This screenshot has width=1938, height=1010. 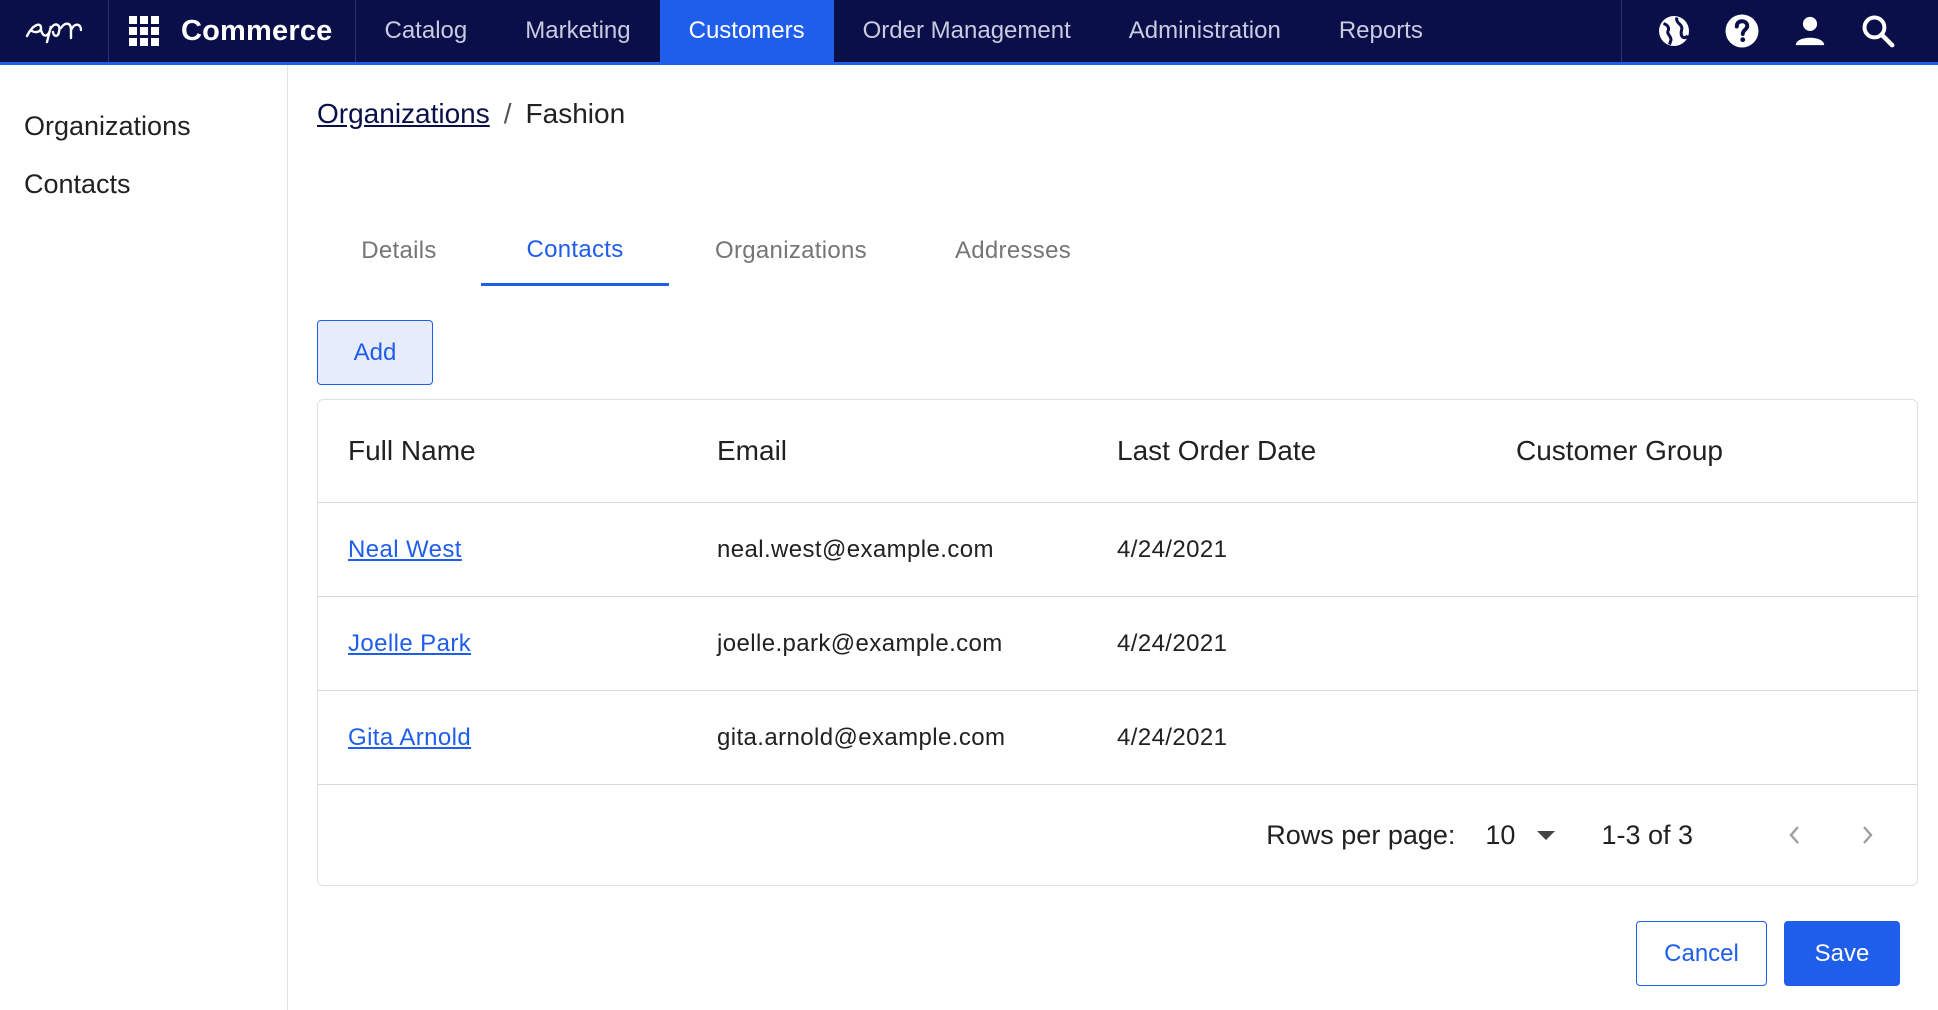 What do you see at coordinates (1666, 451) in the screenshot?
I see `column-header-customer-group: Customer Group` at bounding box center [1666, 451].